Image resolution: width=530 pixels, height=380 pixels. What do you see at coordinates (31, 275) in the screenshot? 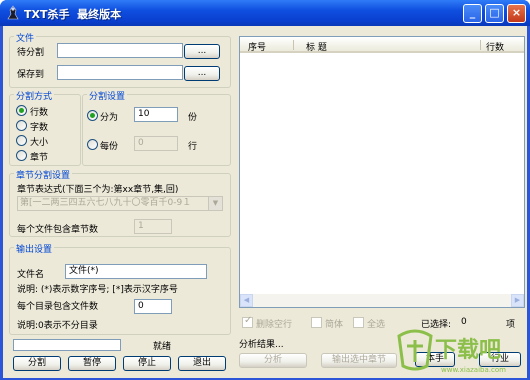
I see `filename-label: 文件名` at bounding box center [31, 275].